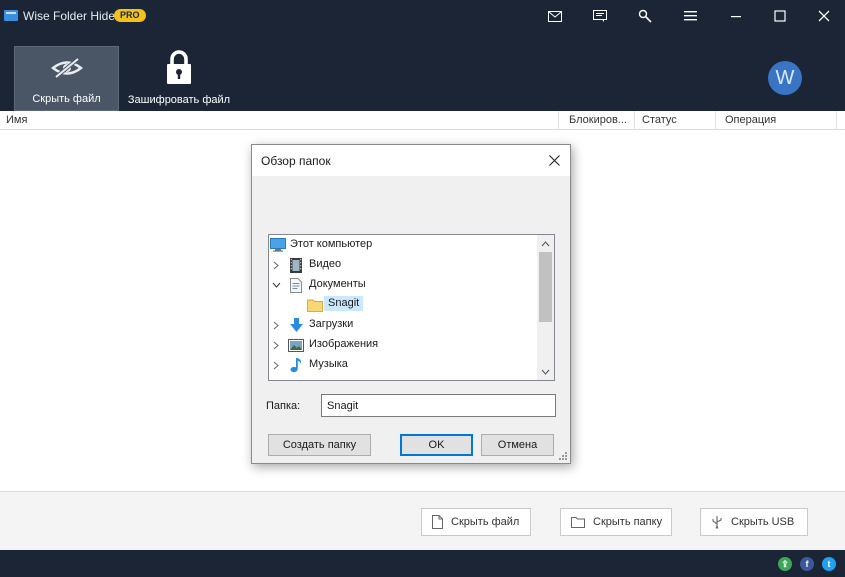  I want to click on hide-file-button: Скрыть файл, so click(476, 522).